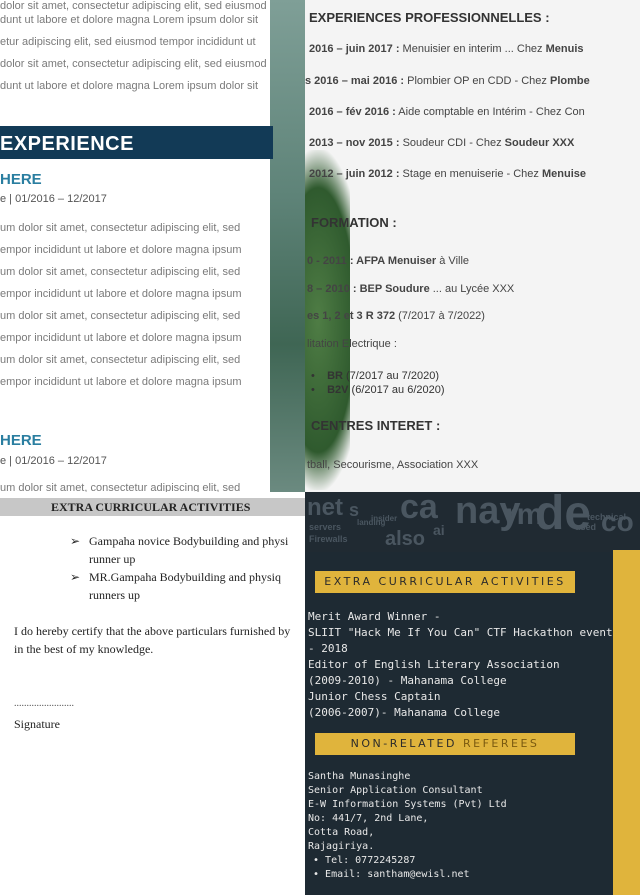  Describe the element at coordinates (37, 724) in the screenshot. I see `signature-label: Signature` at that location.